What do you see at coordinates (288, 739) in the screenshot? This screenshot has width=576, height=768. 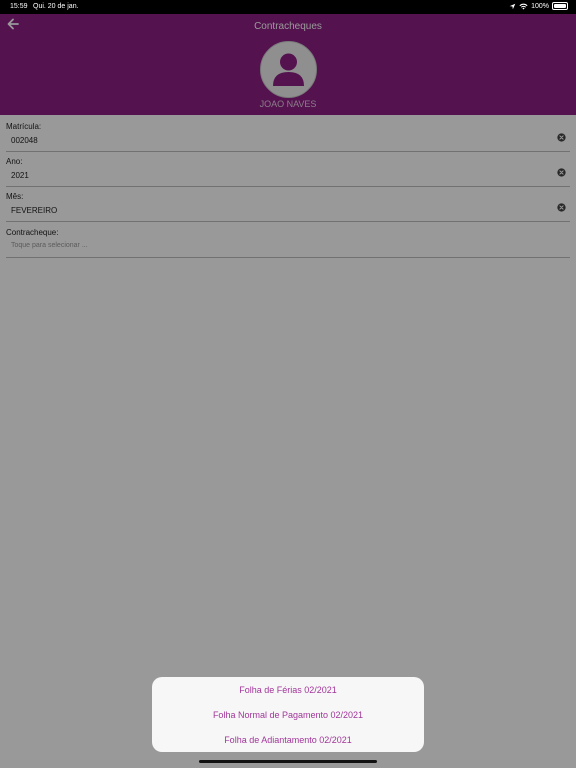 I see `action-folha-adiantamento: Folha de Adiantamento 02/2021` at bounding box center [288, 739].